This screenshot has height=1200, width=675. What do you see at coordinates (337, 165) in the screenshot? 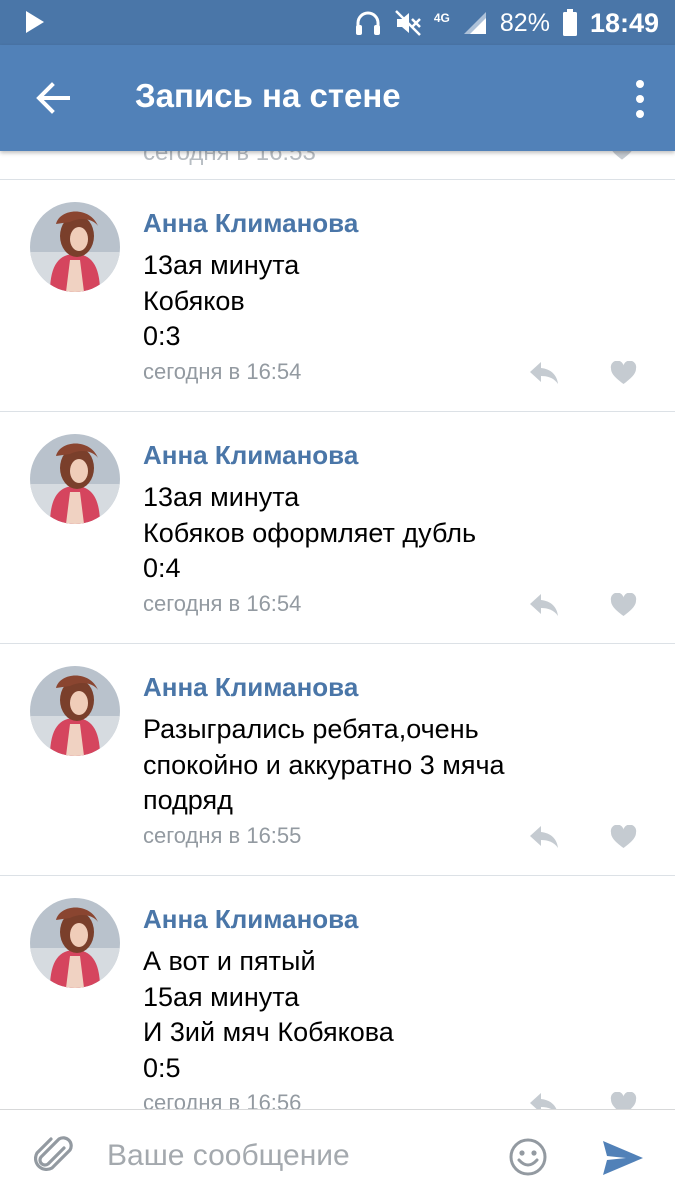
I see `previous-comment-fragment: сегодня в 16:53` at bounding box center [337, 165].